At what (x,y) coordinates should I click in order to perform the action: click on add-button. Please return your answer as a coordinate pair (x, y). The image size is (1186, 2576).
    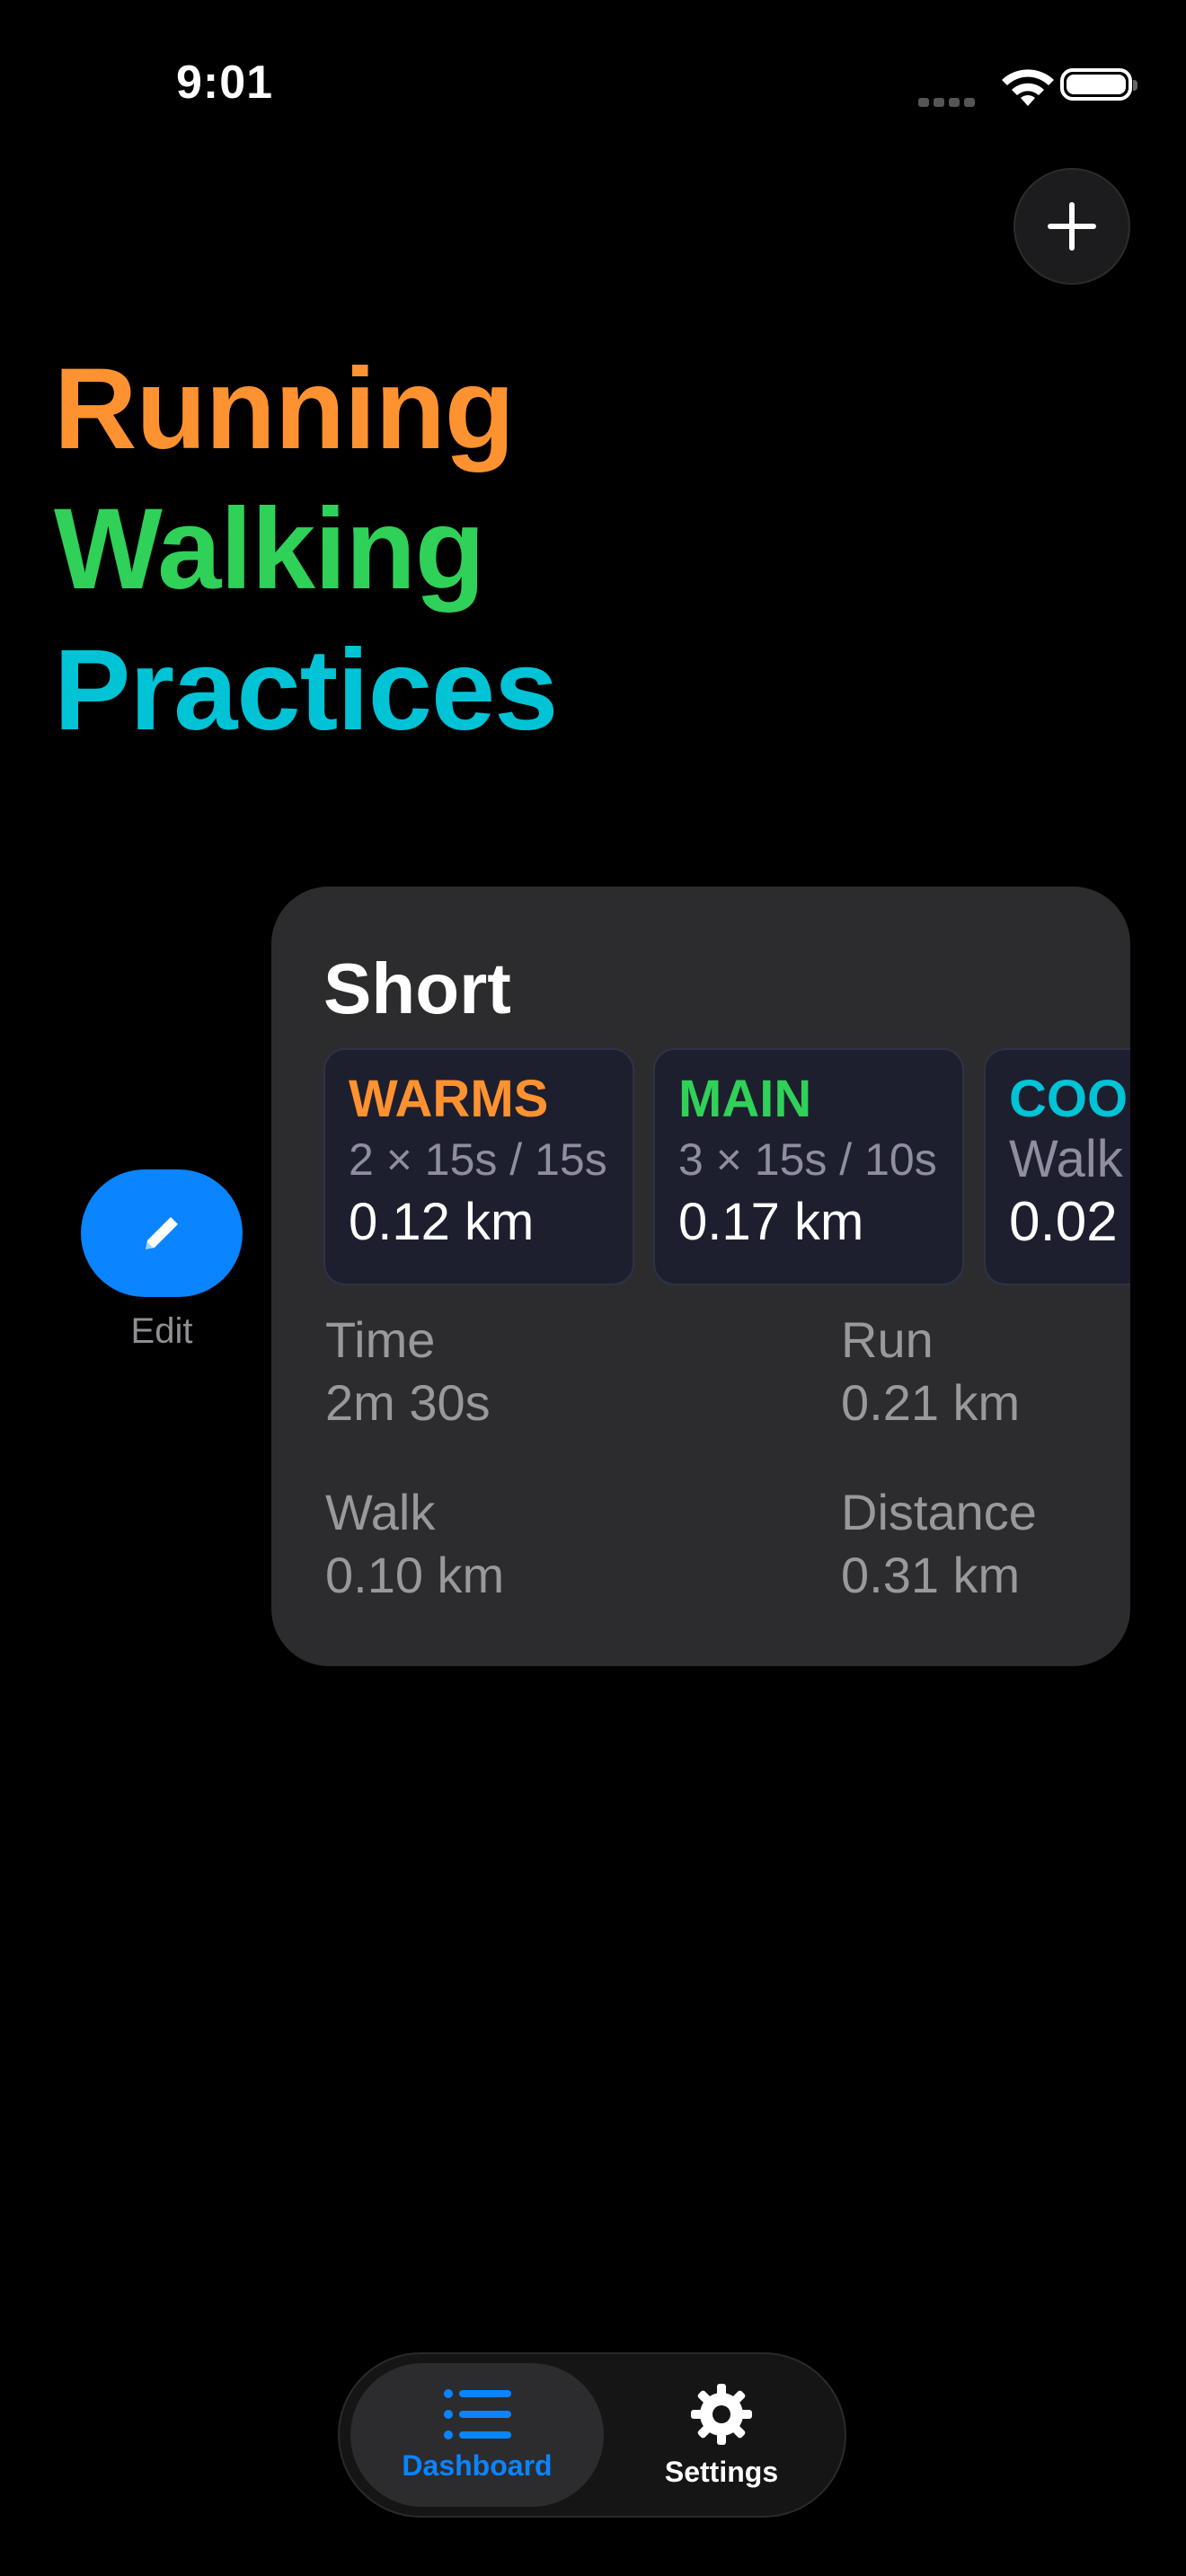
    Looking at the image, I should click on (1071, 226).